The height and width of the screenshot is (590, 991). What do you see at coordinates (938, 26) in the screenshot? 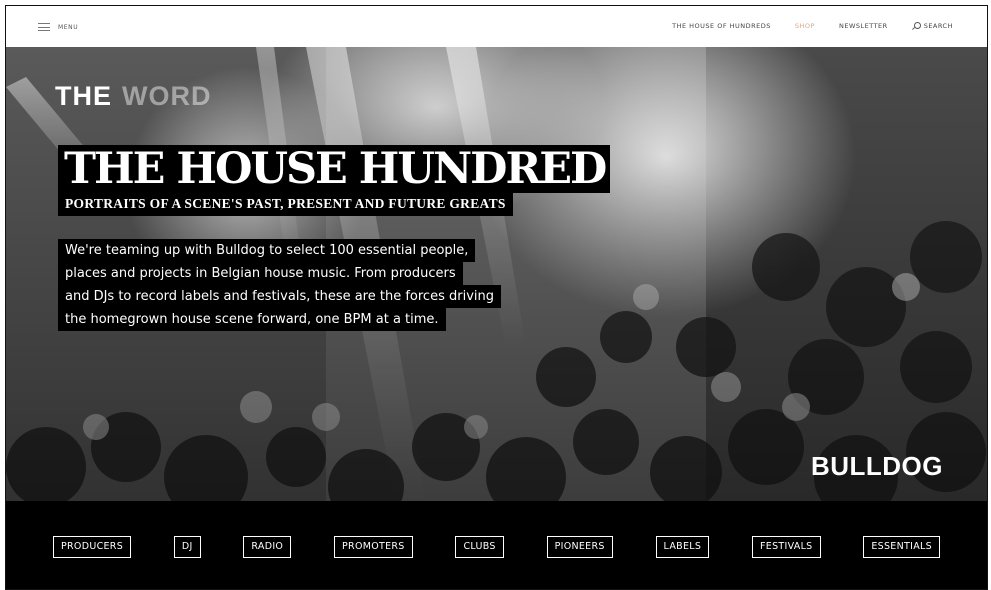
I see `search-label: SEARCH` at bounding box center [938, 26].